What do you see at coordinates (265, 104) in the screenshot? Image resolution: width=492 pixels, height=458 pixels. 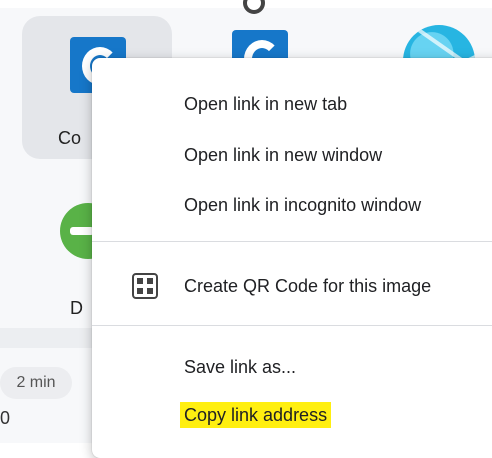 I see `menu-item-open-new-tab: Open link in new tab` at bounding box center [265, 104].